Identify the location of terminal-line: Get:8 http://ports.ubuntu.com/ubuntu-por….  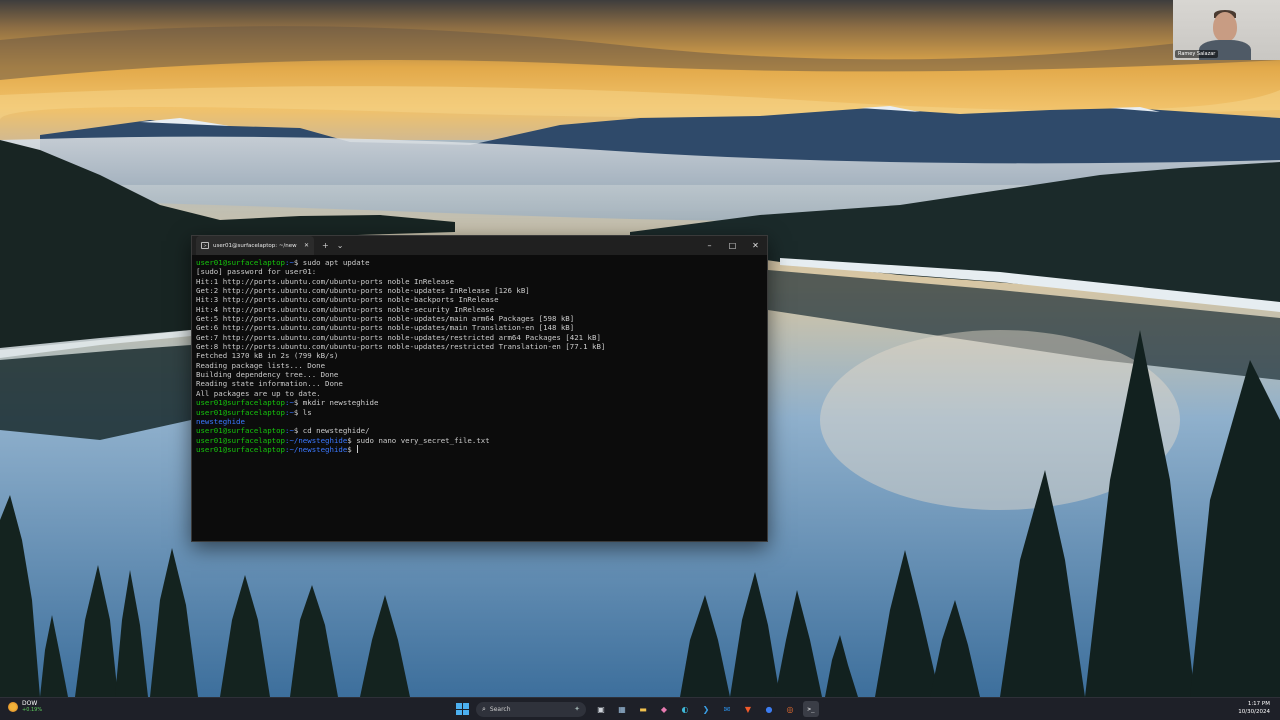
(401, 347).